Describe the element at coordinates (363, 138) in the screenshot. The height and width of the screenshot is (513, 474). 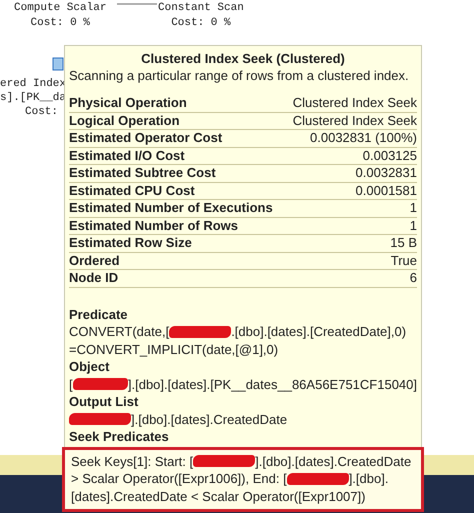
I see `property-value: 0.0032831 (100%)` at that location.